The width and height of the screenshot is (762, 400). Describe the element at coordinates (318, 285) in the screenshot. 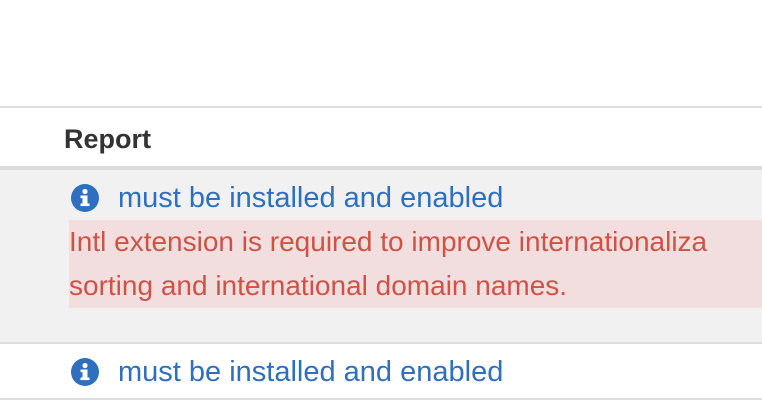

I see `alert-message-line: sorting and international domain names.` at that location.